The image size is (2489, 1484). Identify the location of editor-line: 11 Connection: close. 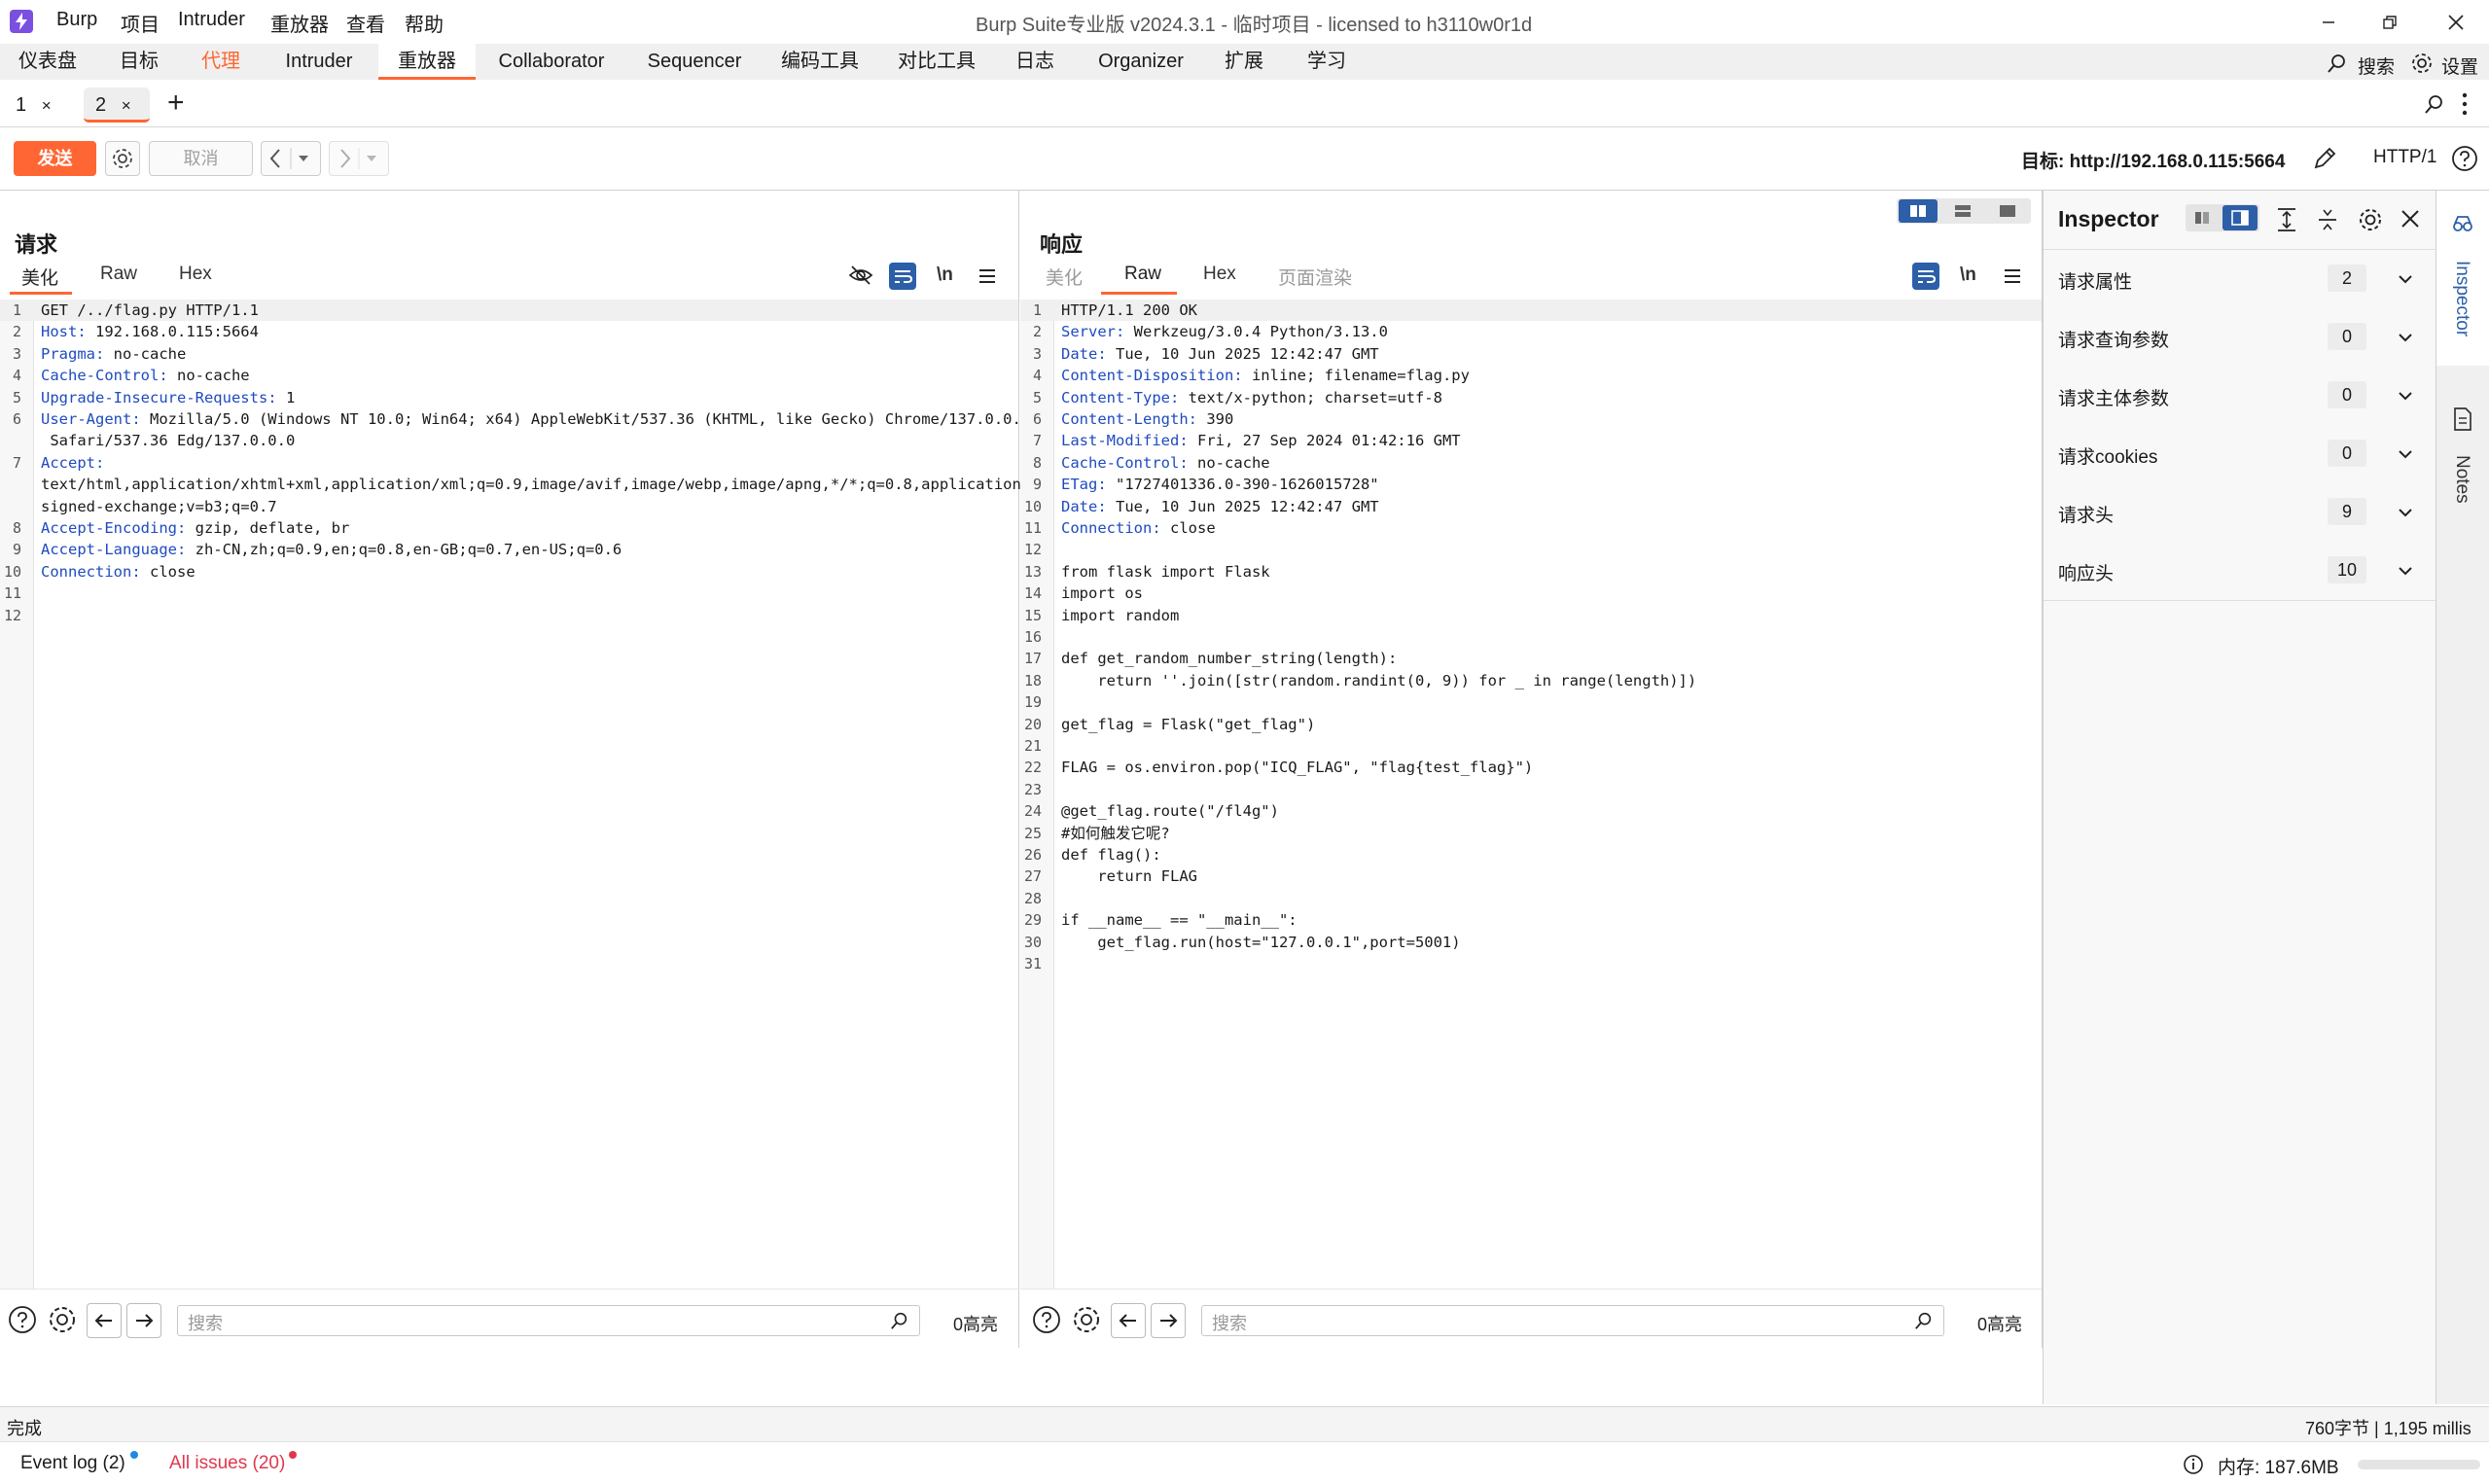
(1531, 528).